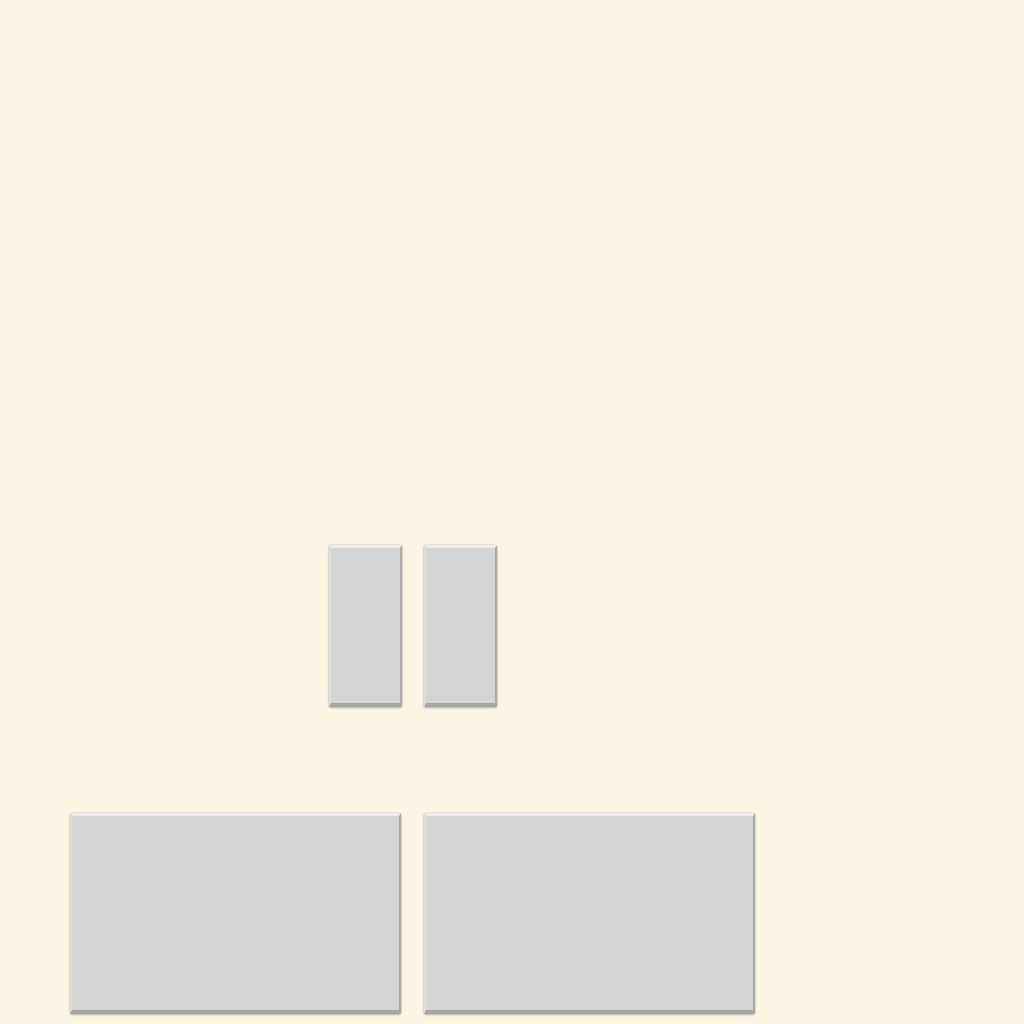 The width and height of the screenshot is (1024, 1024). What do you see at coordinates (460, 626) in the screenshot?
I see `block-small-right` at bounding box center [460, 626].